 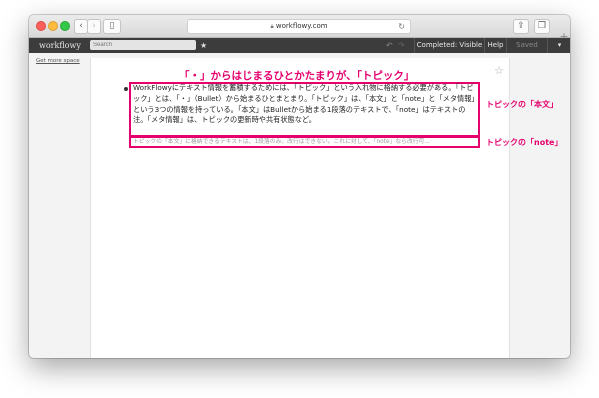 I want to click on workflowy-logo: workflowy, so click(x=60, y=45).